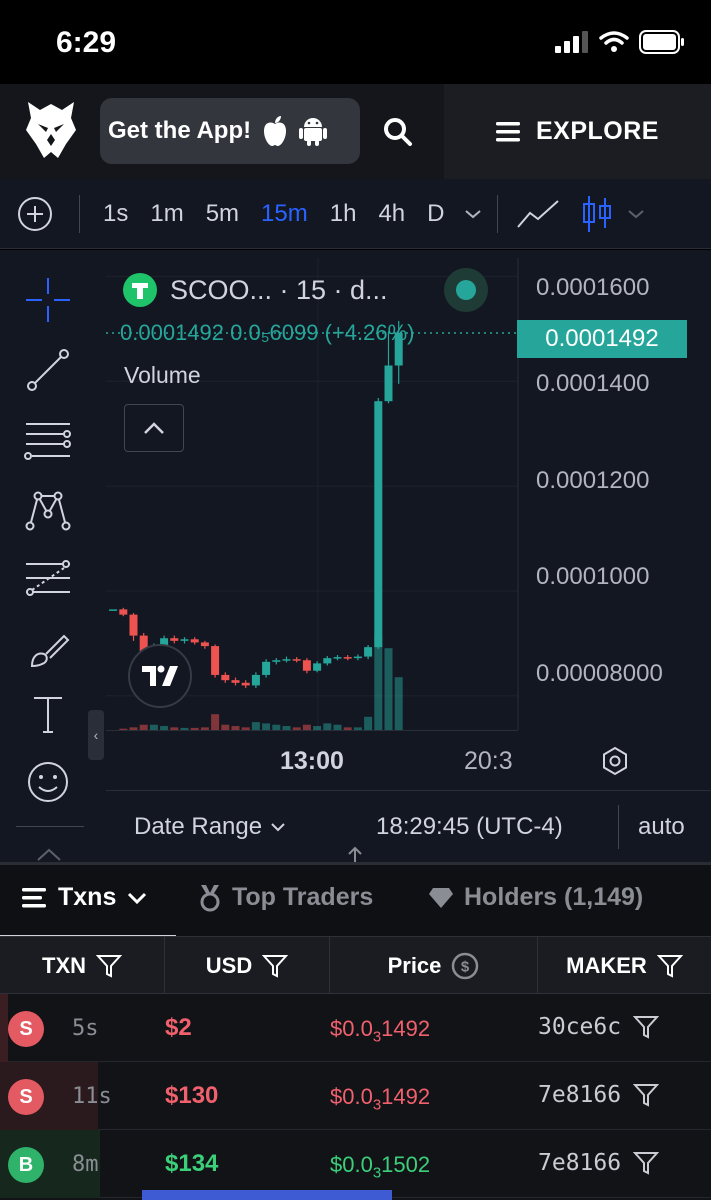  Describe the element at coordinates (579, 1027) in the screenshot. I see `maker-address: 30ce6c` at that location.